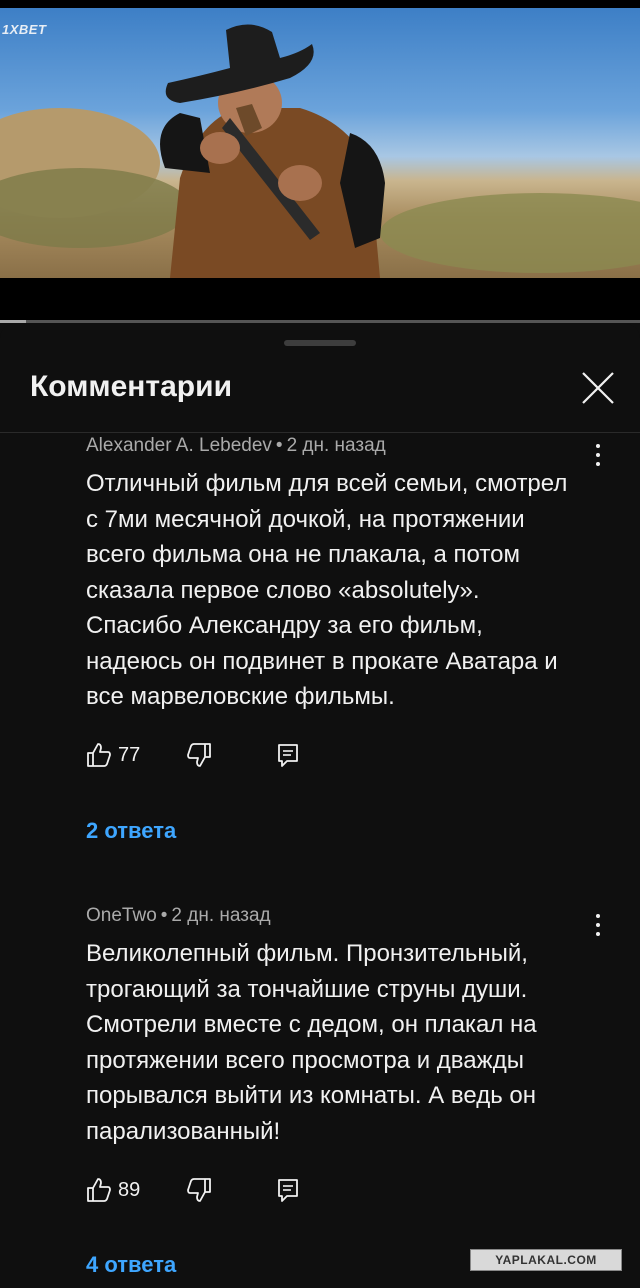 Image resolution: width=640 pixels, height=1288 pixels. Describe the element at coordinates (320, 4) in the screenshot. I see `status-strip` at that location.